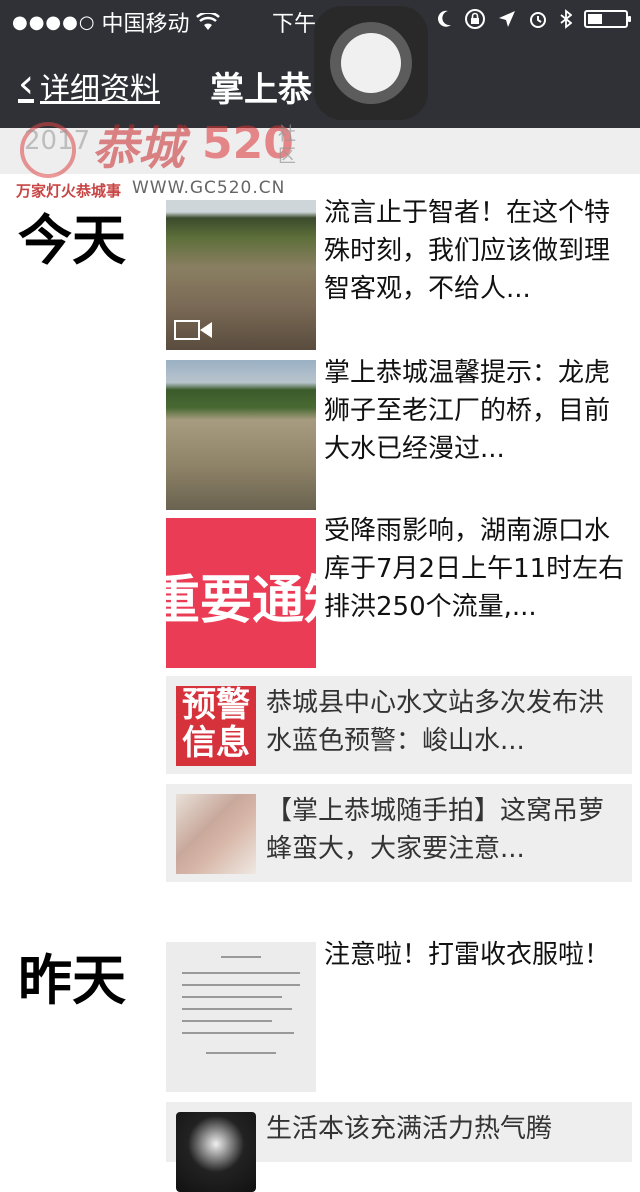 Image resolution: width=640 pixels, height=1192 pixels. Describe the element at coordinates (607, 19) in the screenshot. I see `battery-icon` at that location.